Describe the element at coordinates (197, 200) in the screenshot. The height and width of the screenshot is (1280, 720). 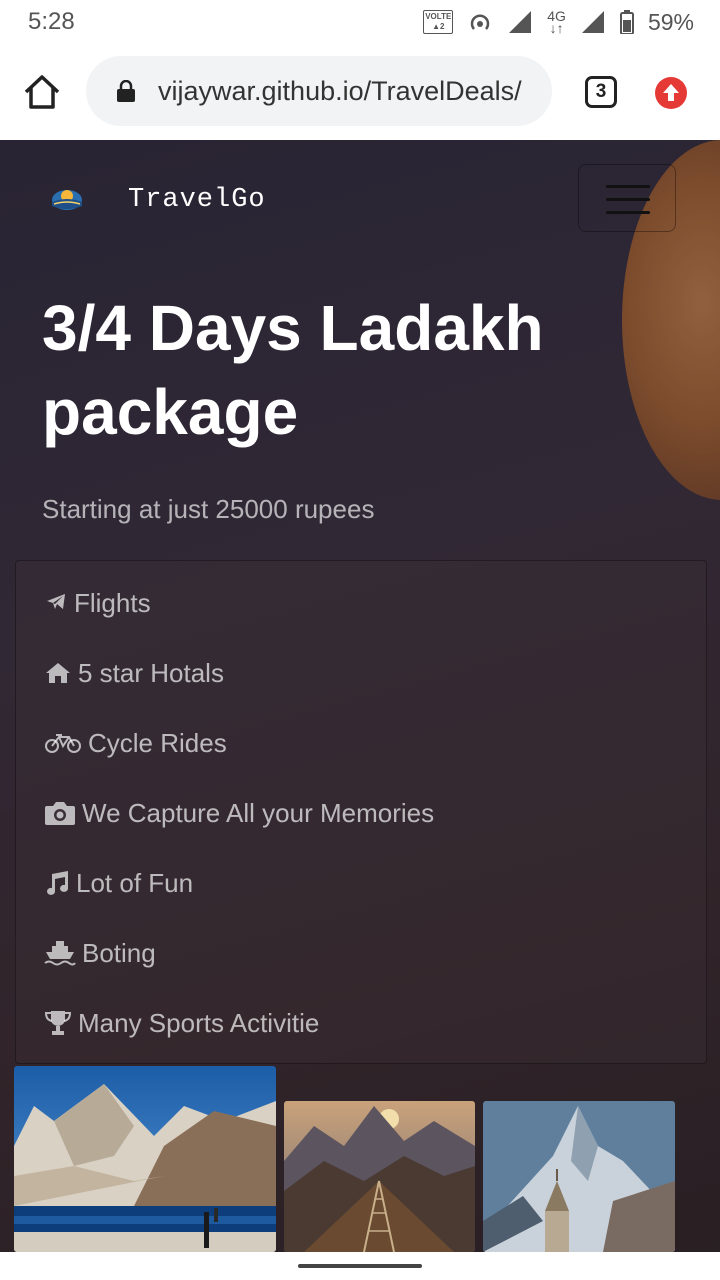
I see `brand-name: TravelGo` at that location.